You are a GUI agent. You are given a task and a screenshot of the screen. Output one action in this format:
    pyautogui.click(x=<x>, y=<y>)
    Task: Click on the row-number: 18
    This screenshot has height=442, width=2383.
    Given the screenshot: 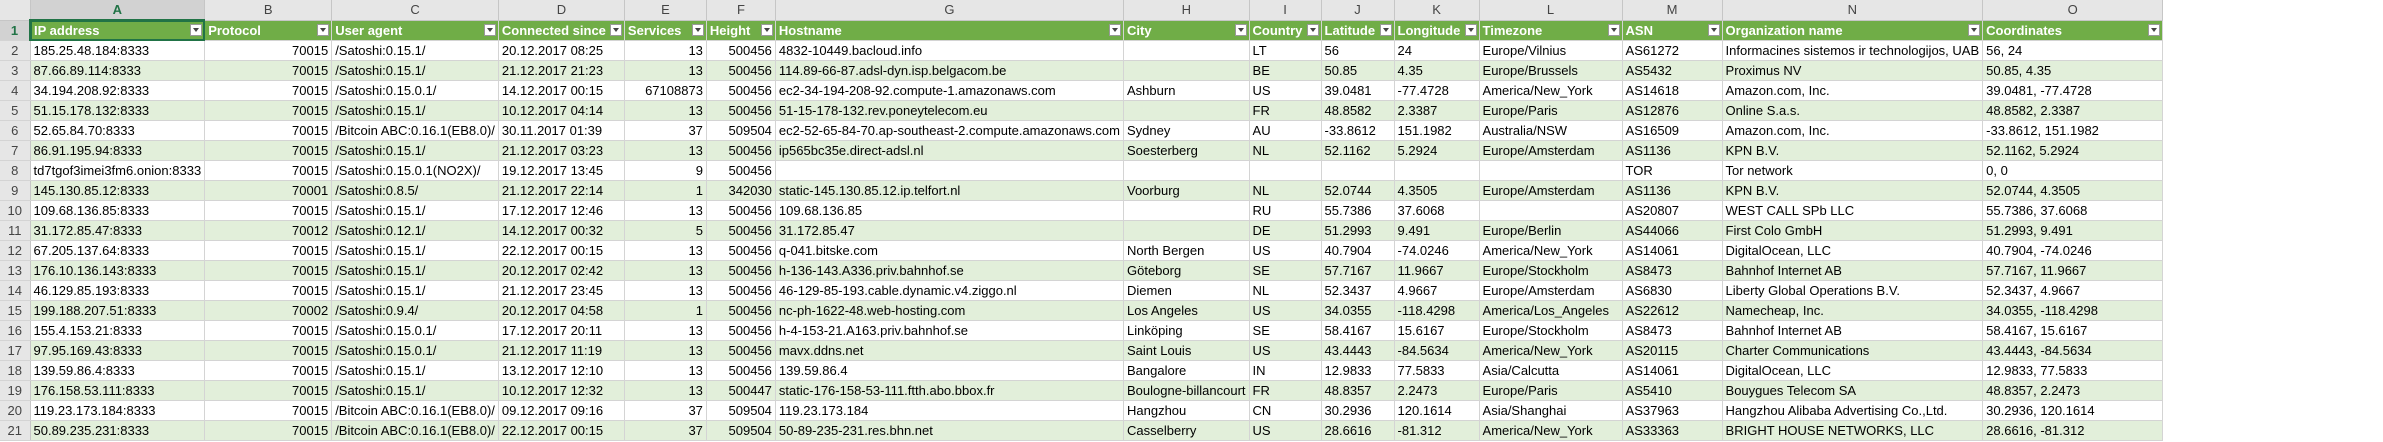 What is the action you would take?
    pyautogui.click(x=15, y=370)
    